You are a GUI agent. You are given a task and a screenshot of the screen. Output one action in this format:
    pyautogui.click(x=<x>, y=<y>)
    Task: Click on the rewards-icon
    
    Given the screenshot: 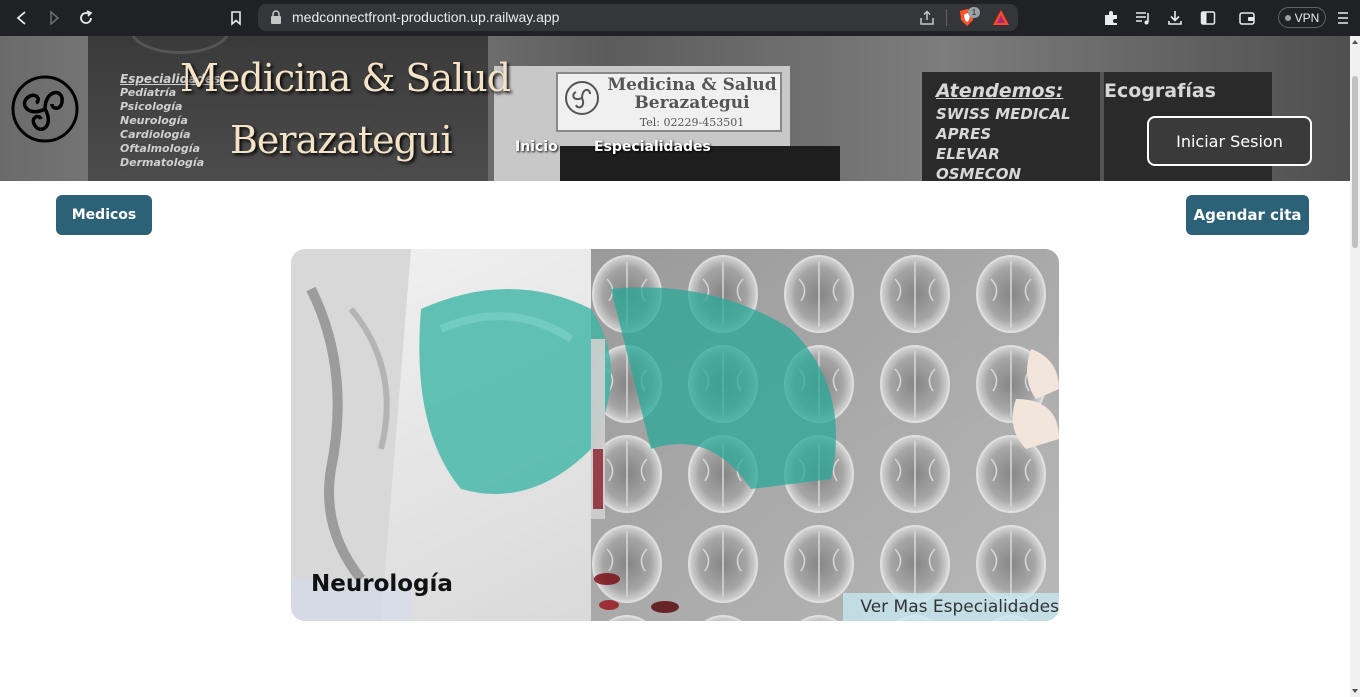 What is the action you would take?
    pyautogui.click(x=1001, y=17)
    